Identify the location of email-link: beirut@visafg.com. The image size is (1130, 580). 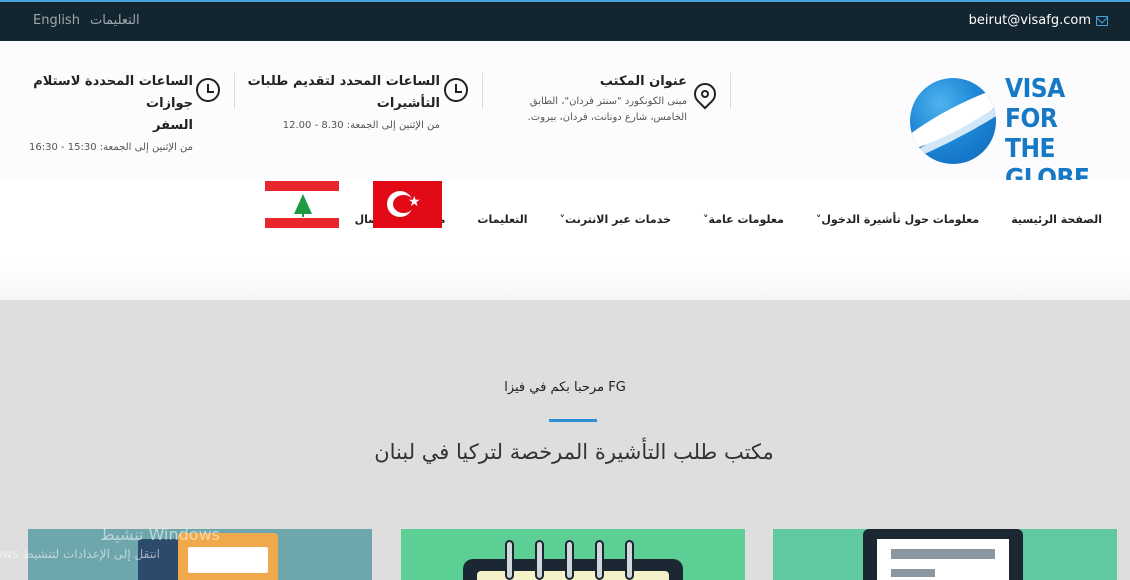
(1038, 20).